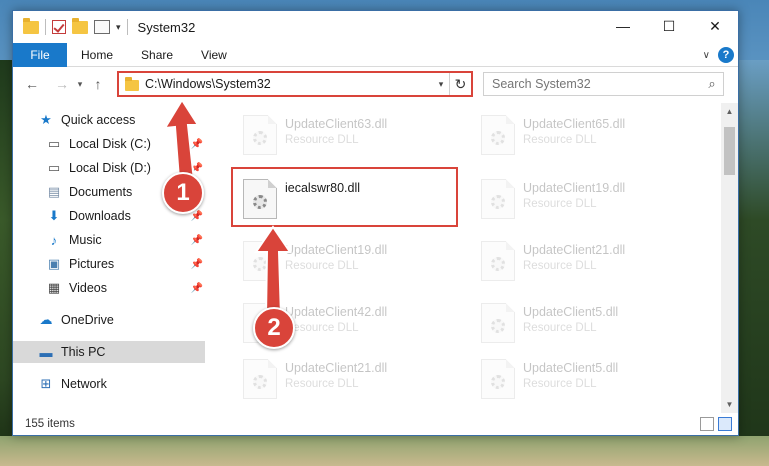 The image size is (769, 466). Describe the element at coordinates (726, 55) in the screenshot. I see `help-icon: ?` at that location.